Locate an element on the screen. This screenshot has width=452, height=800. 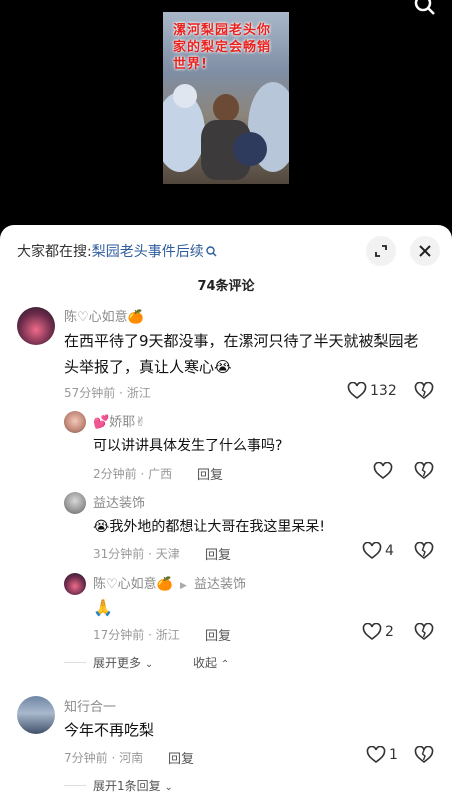
reply-username: 陈♡心如意🍊 ▶ 益达装饰 is located at coordinates (169, 582).